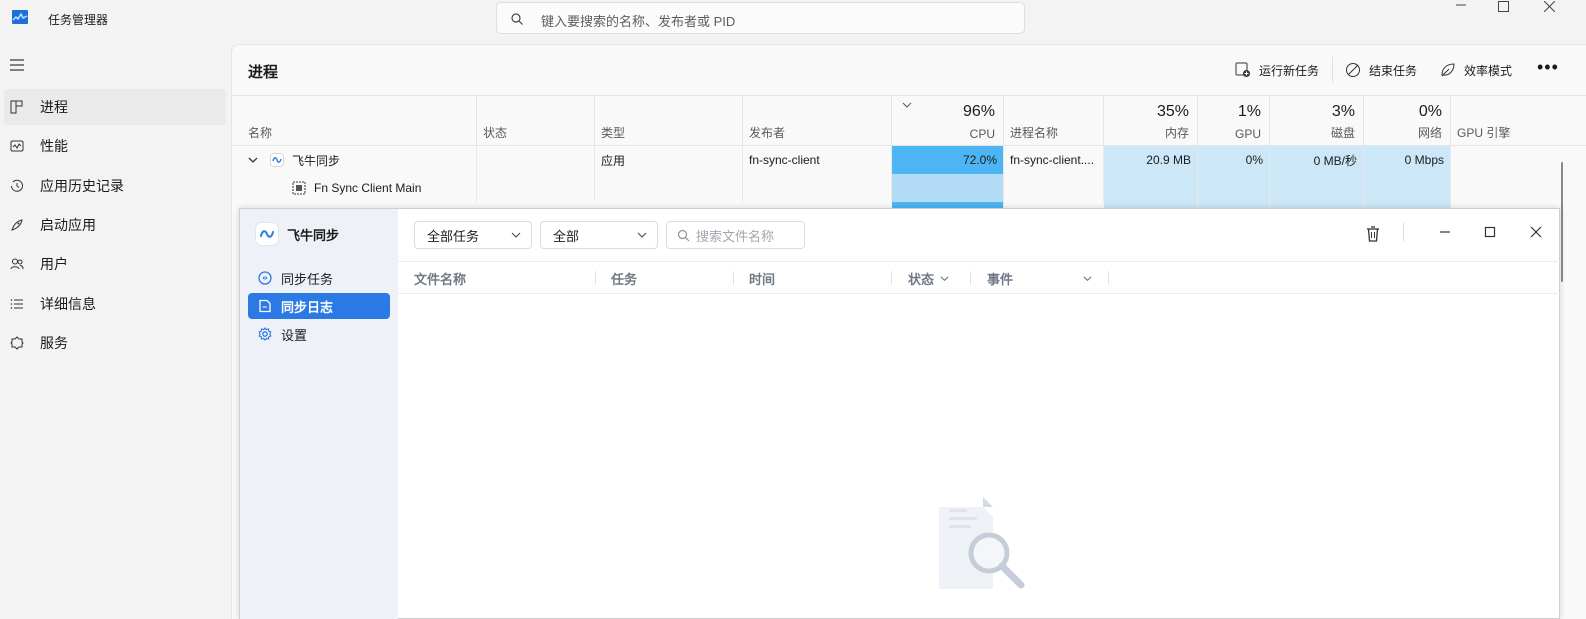 The image size is (1586, 619). Describe the element at coordinates (1448, 70) in the screenshot. I see `leaf-icon` at that location.